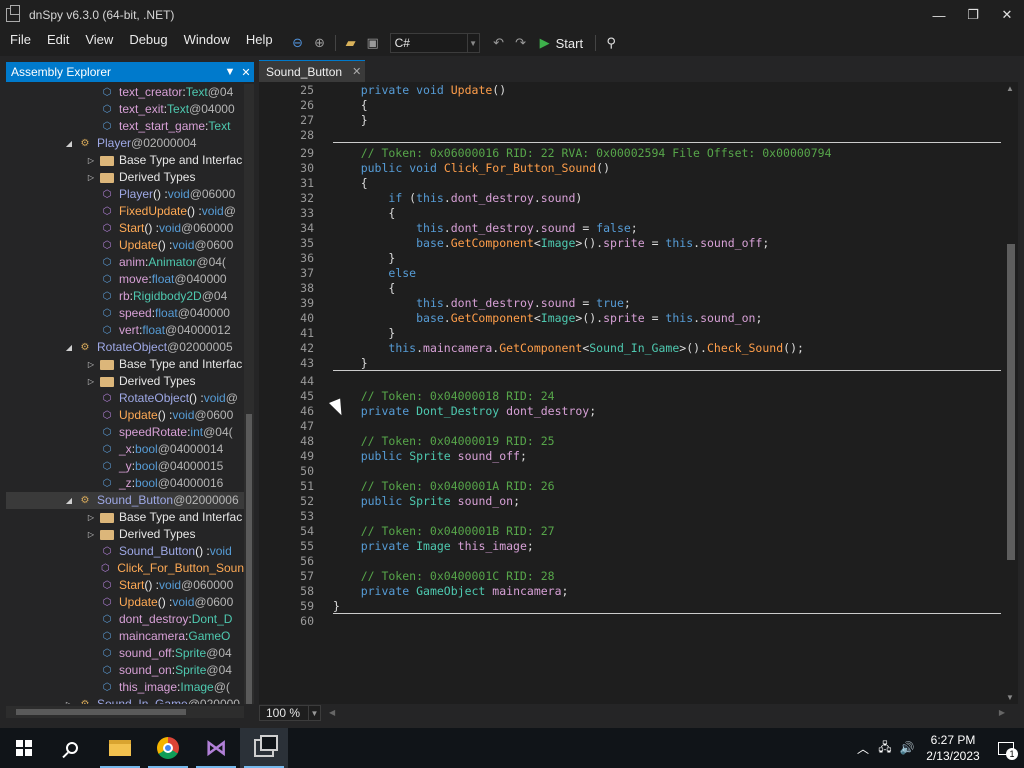 This screenshot has width=1024, height=768. I want to click on menu-edit: Edit, so click(58, 43).